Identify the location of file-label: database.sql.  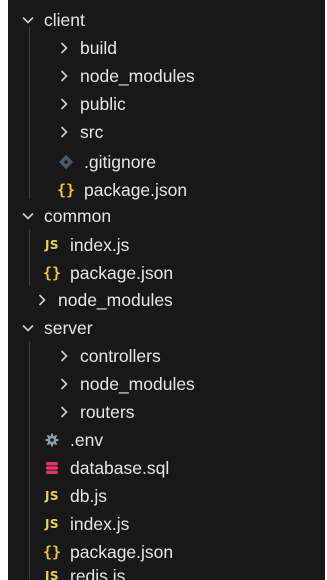
(120, 468).